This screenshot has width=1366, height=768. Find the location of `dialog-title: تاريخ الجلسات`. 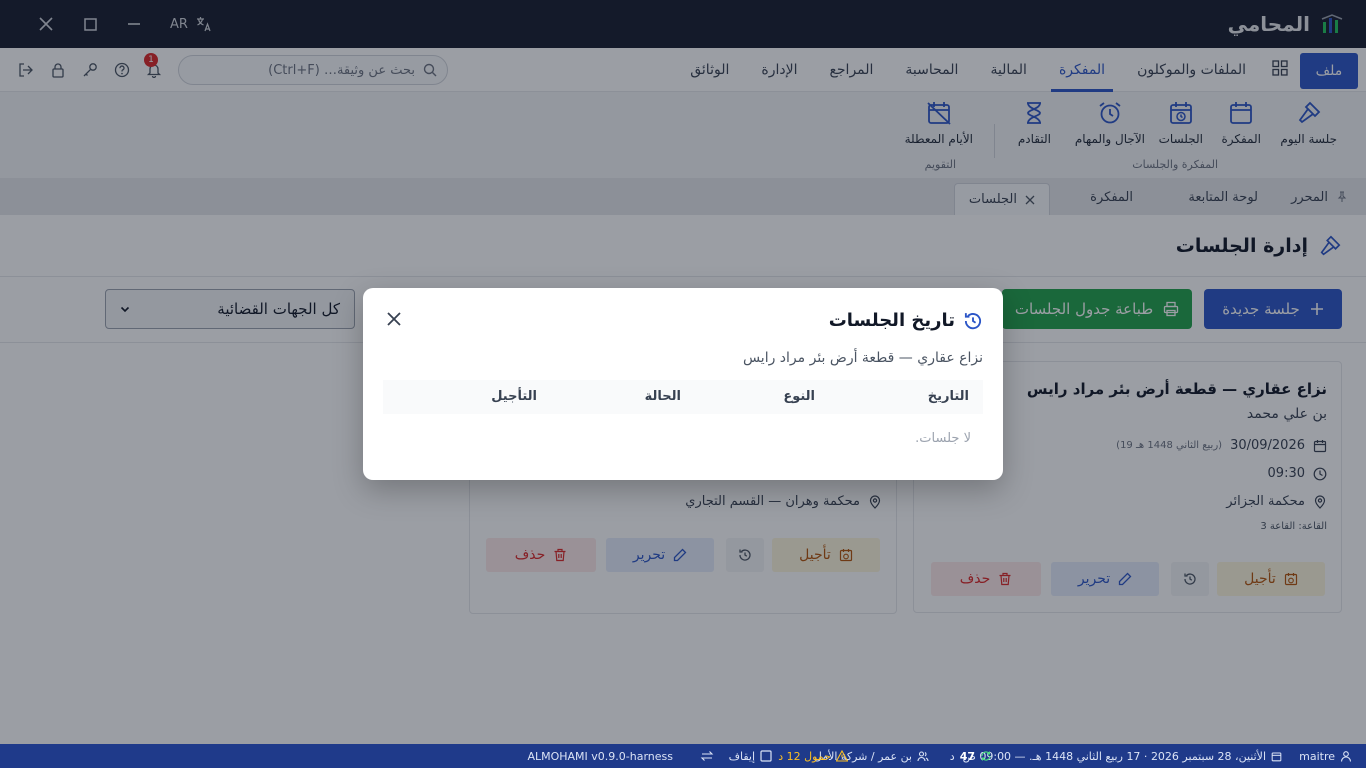

dialog-title: تاريخ الجلسات is located at coordinates (906, 320).